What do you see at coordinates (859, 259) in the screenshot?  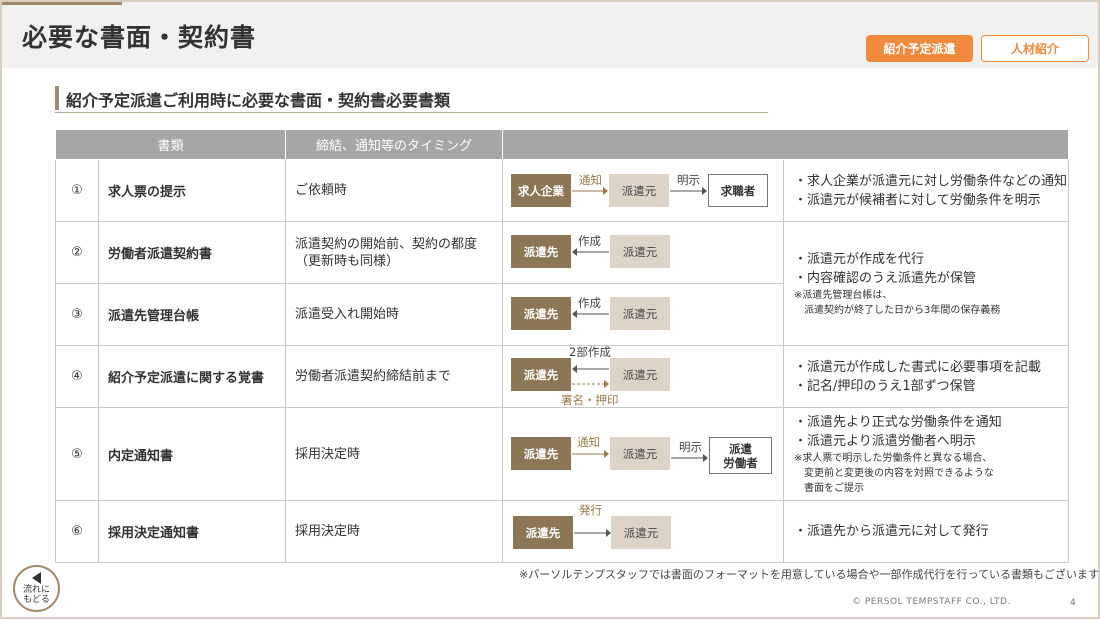 I see `note-line: ・派遣元が作成を代行` at bounding box center [859, 259].